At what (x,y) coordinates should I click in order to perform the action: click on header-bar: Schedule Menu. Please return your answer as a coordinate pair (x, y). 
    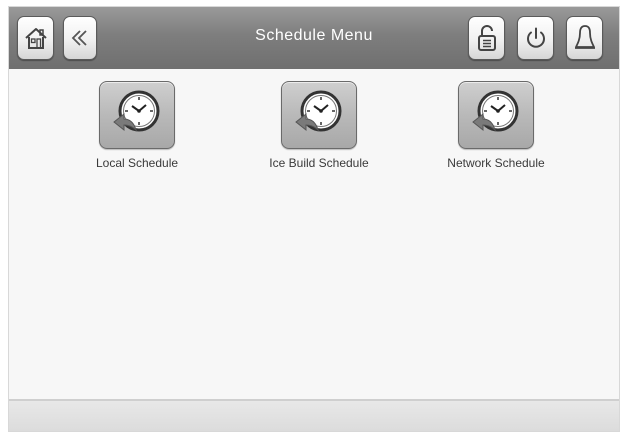
    Looking at the image, I should click on (314, 38).